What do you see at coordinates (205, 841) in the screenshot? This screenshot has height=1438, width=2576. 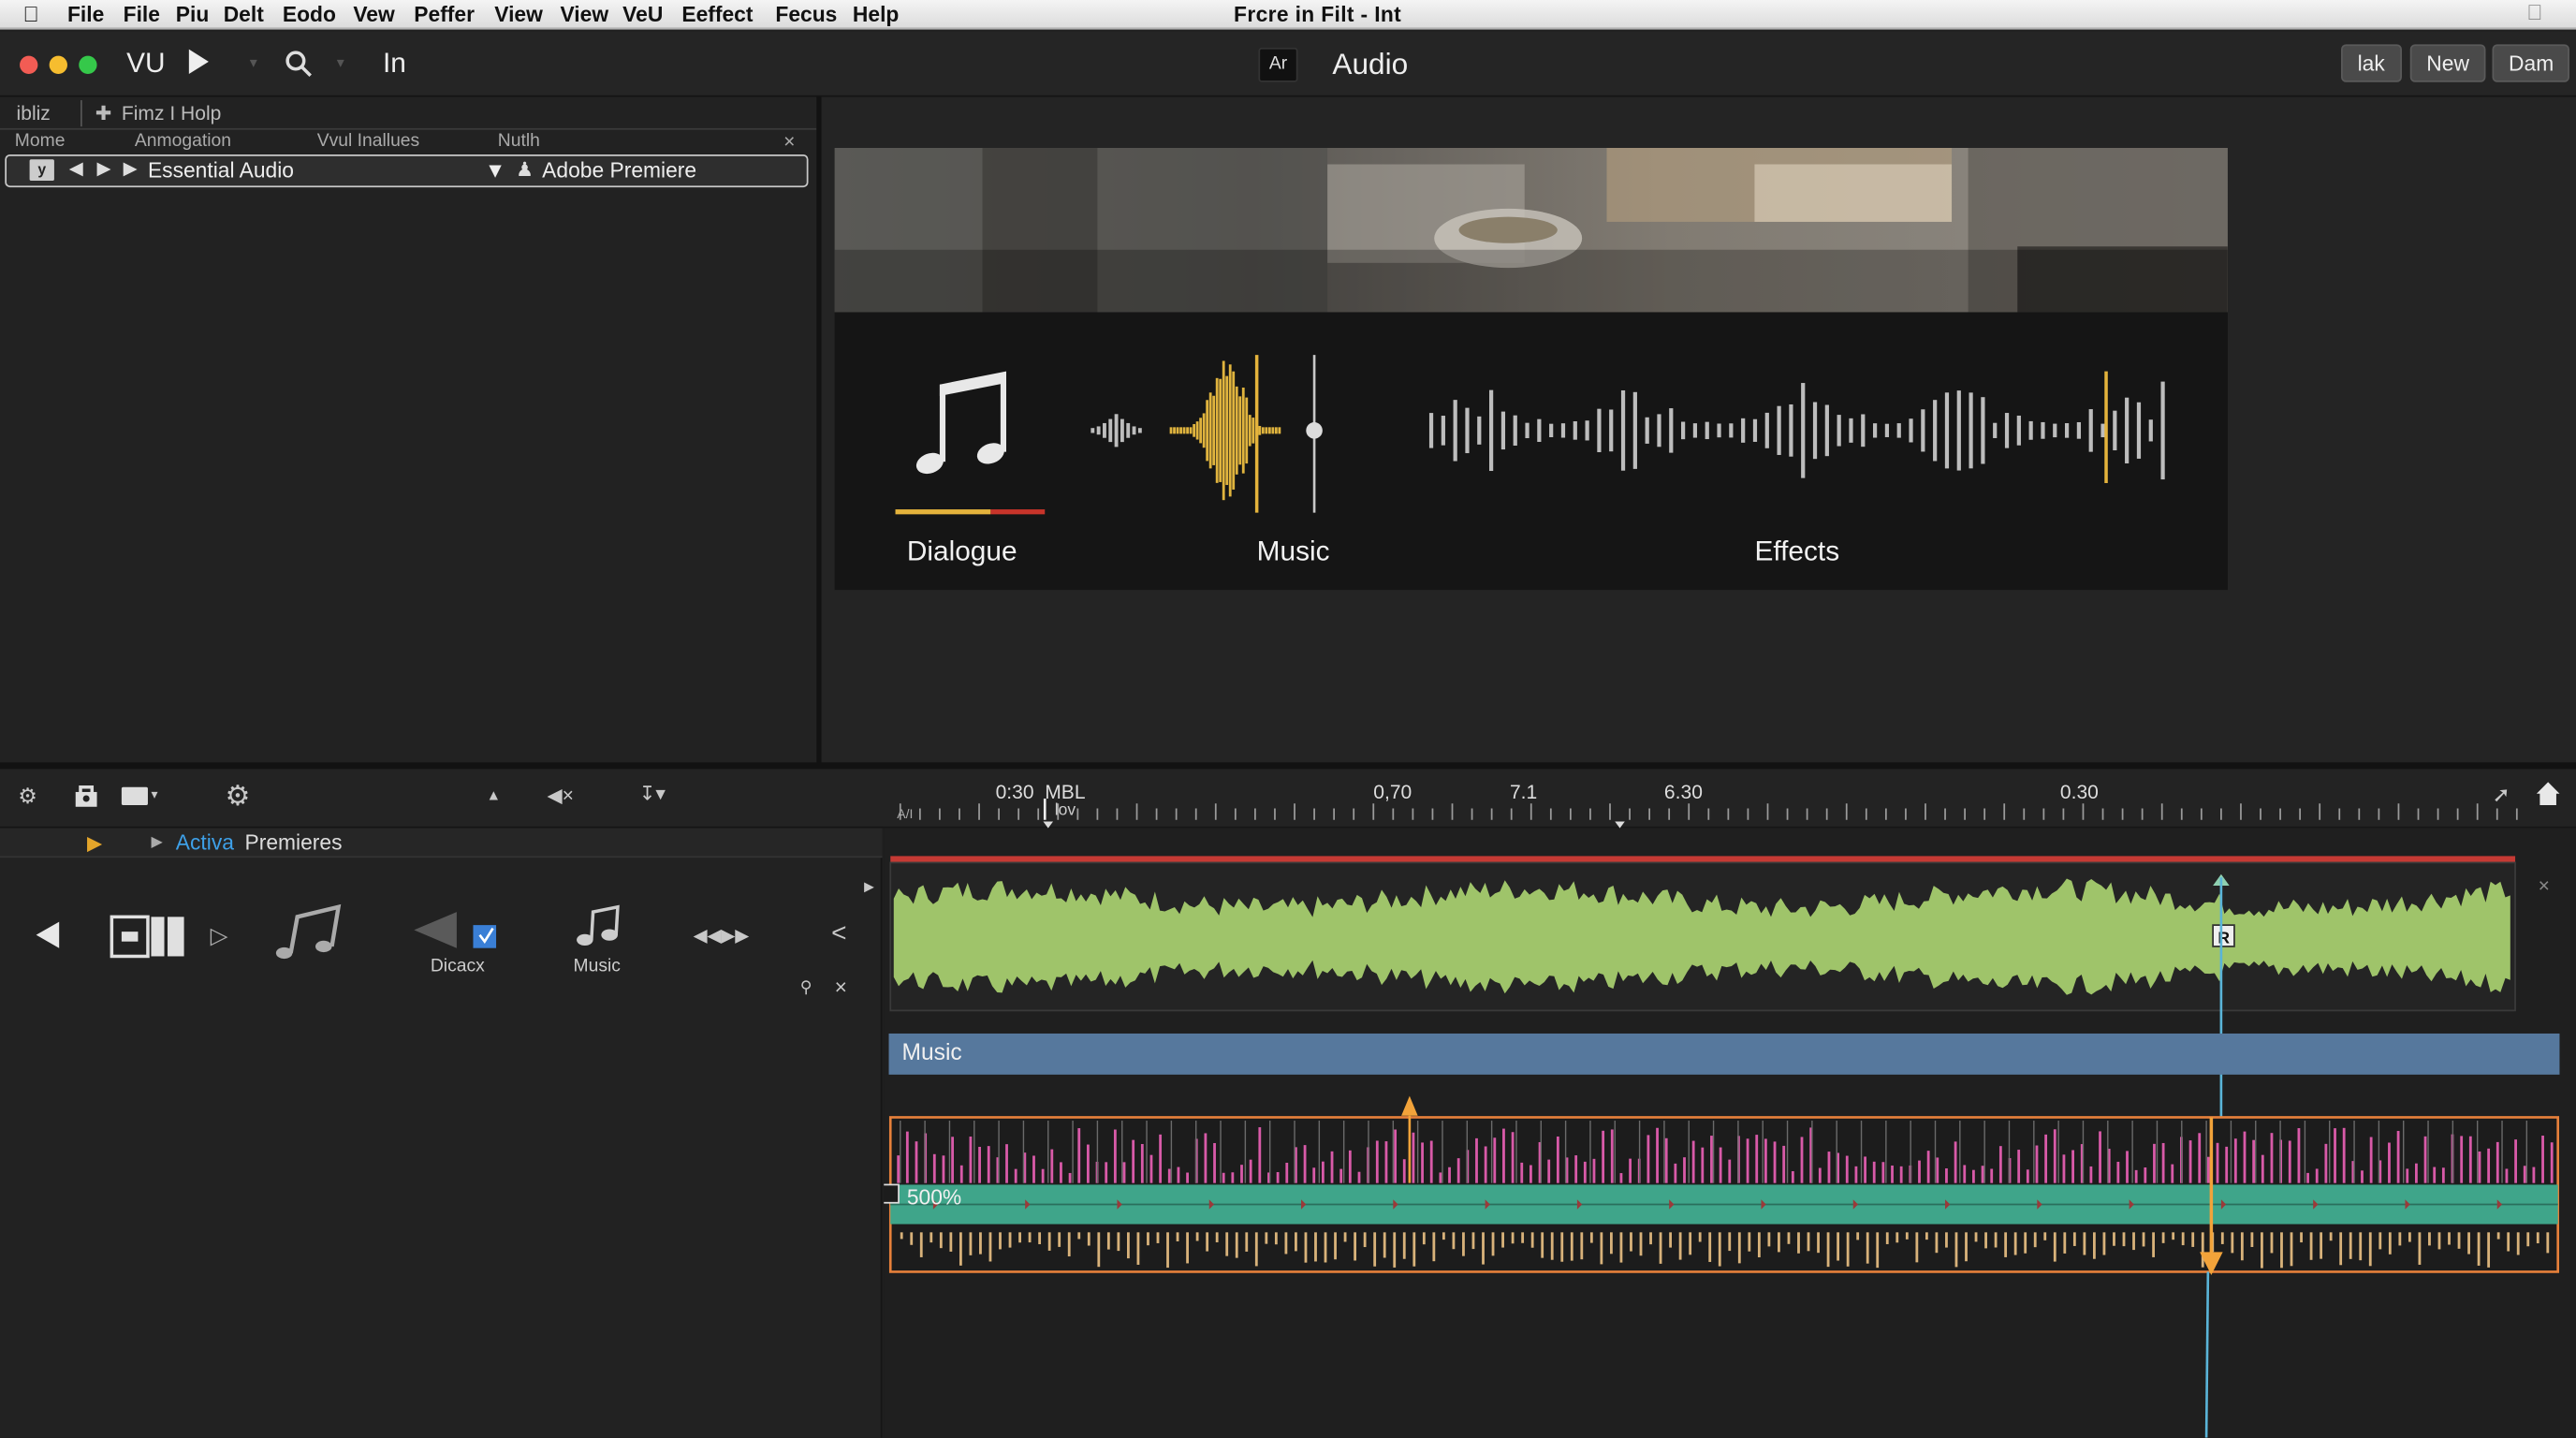 I see `breadcrumb-active: Activa` at bounding box center [205, 841].